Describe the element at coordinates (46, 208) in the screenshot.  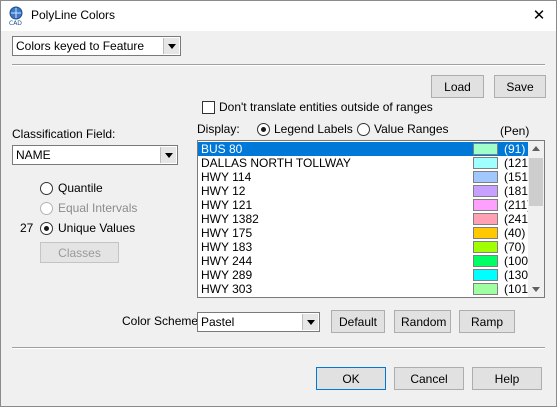
I see `equal-intervals-radio` at that location.